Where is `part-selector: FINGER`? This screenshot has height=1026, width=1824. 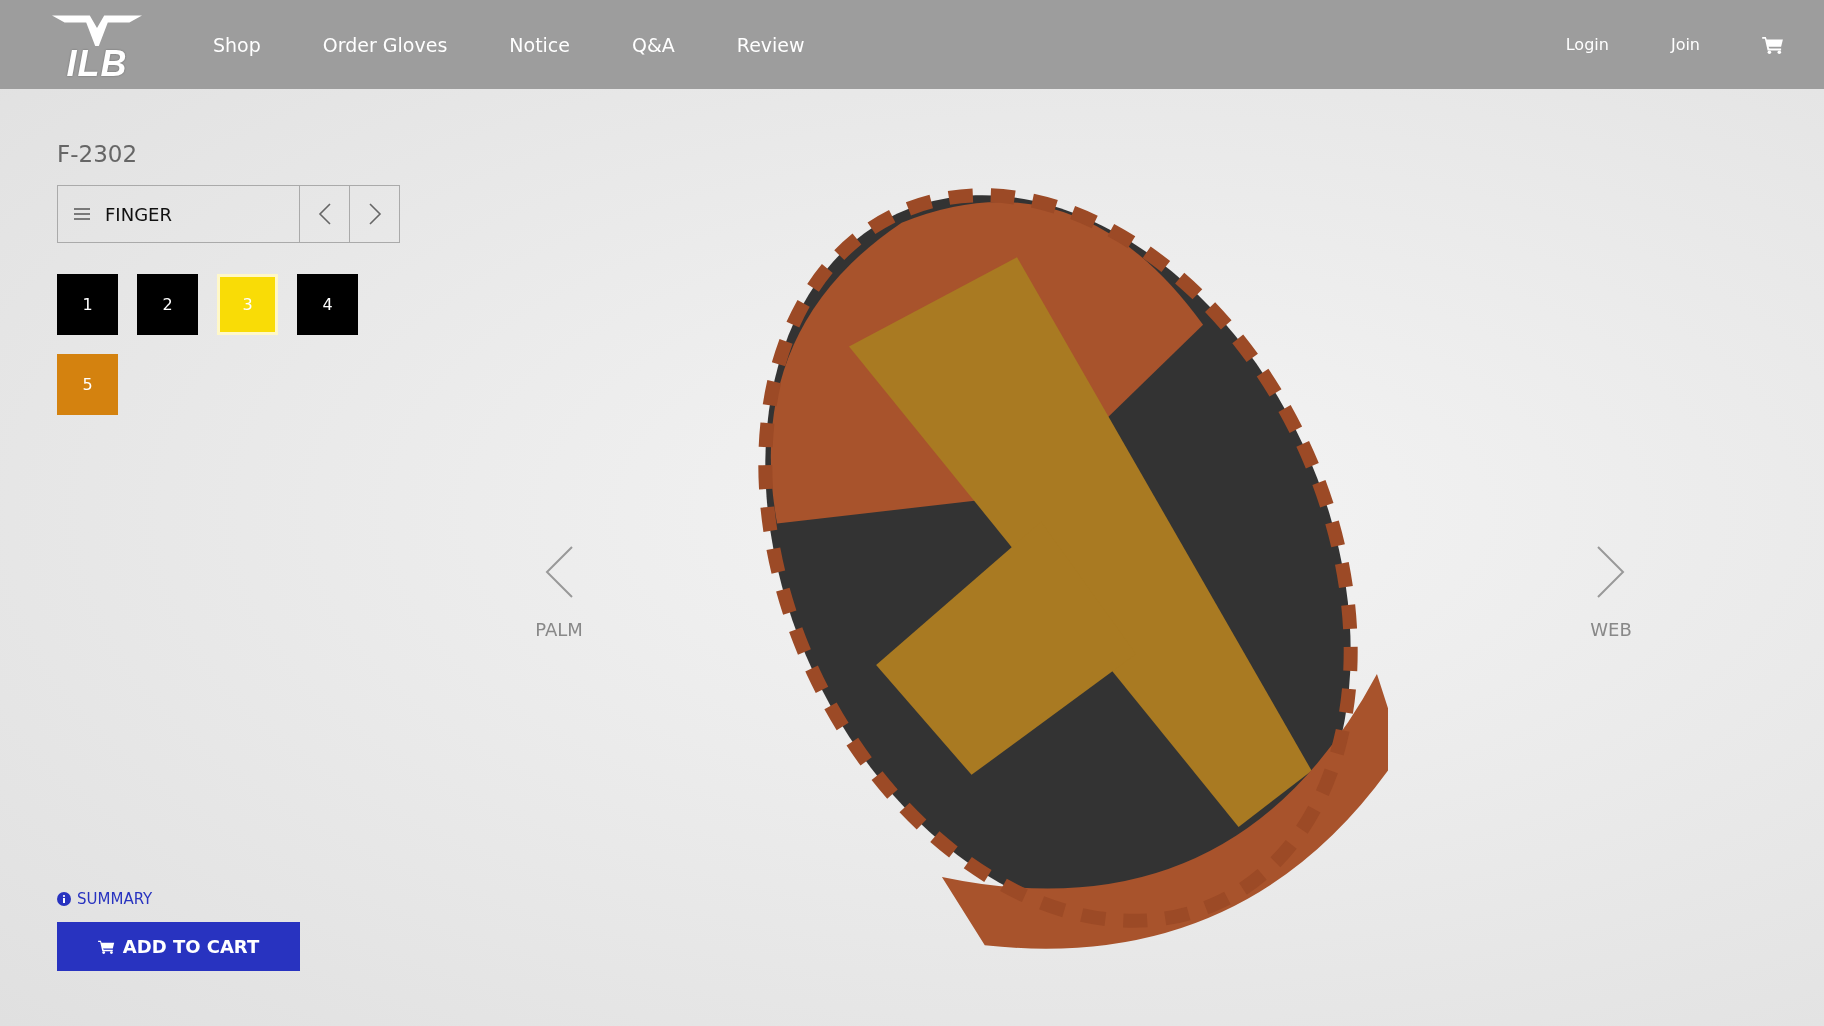 part-selector: FINGER is located at coordinates (228, 214).